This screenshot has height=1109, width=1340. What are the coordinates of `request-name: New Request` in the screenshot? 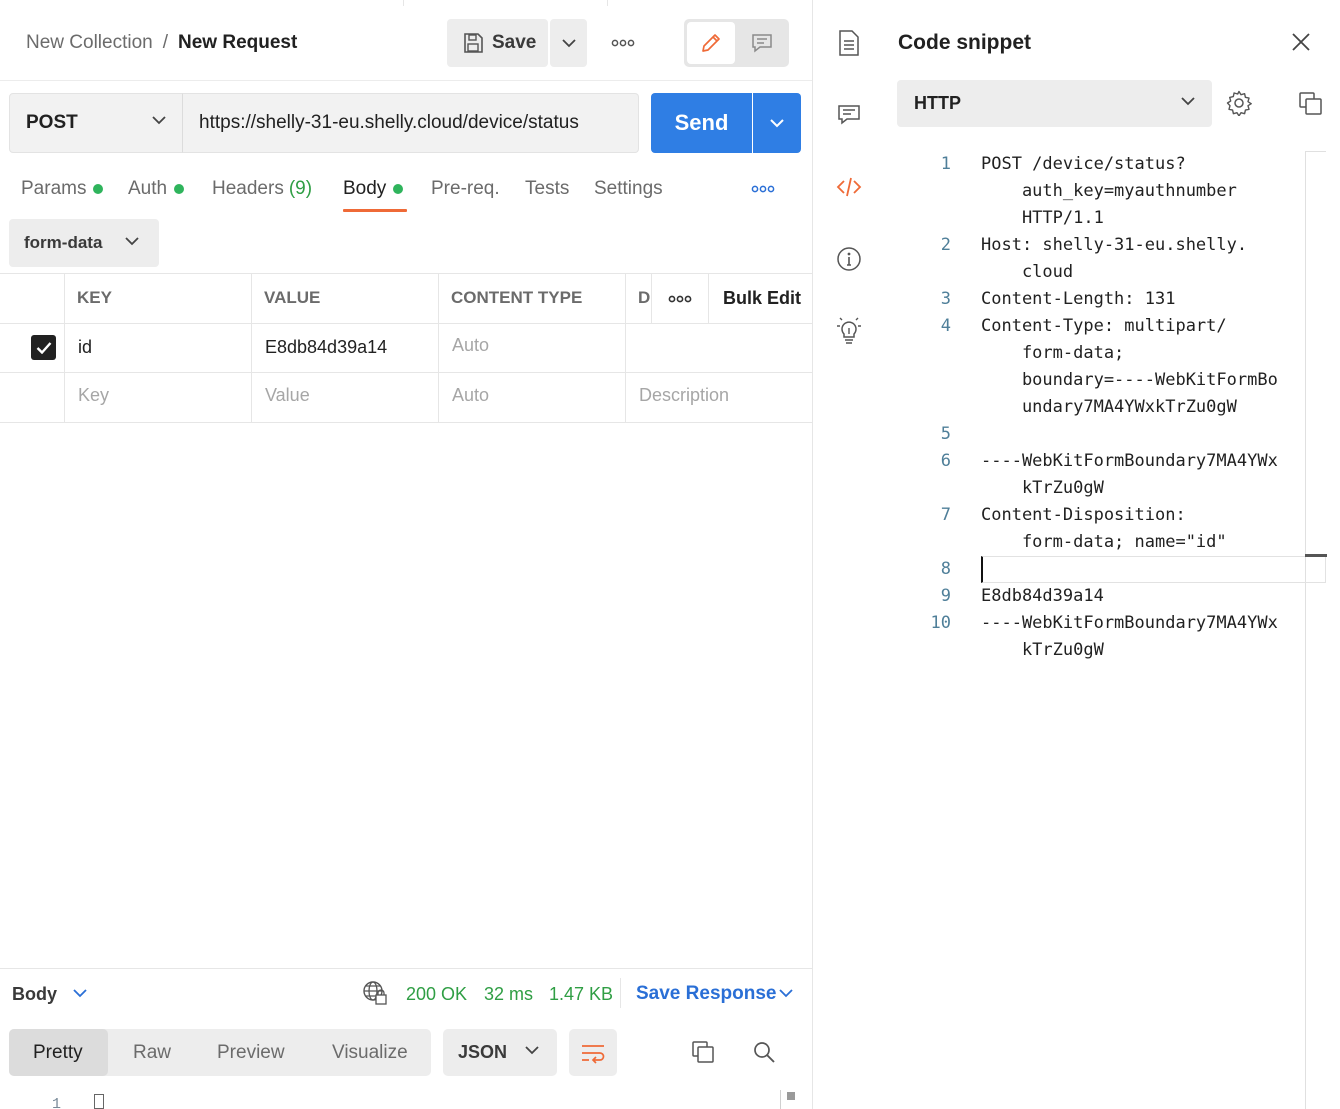 It's located at (237, 43).